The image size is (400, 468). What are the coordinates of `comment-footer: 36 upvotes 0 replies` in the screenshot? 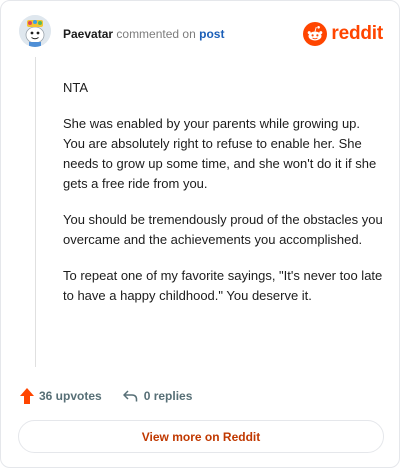 It's located at (105, 396).